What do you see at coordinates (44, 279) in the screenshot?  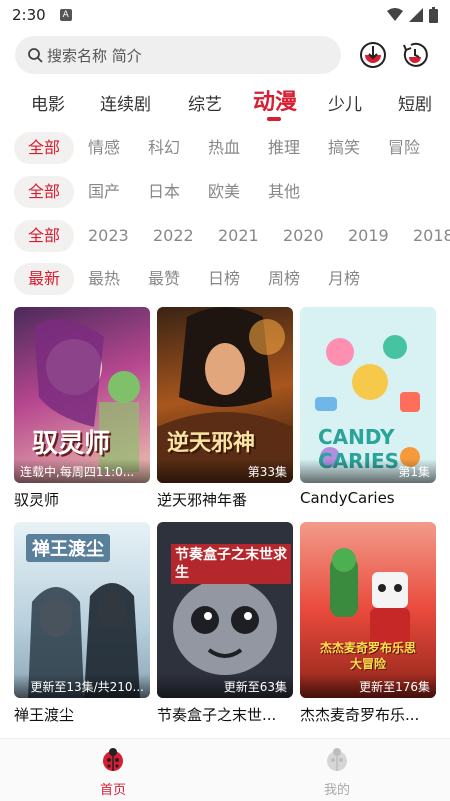 I see `sort-newest: 最新` at bounding box center [44, 279].